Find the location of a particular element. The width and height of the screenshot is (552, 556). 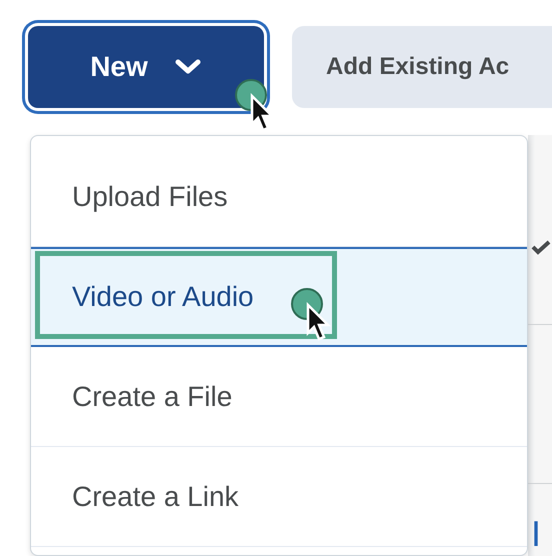

link-text: I is located at coordinates (541, 534).